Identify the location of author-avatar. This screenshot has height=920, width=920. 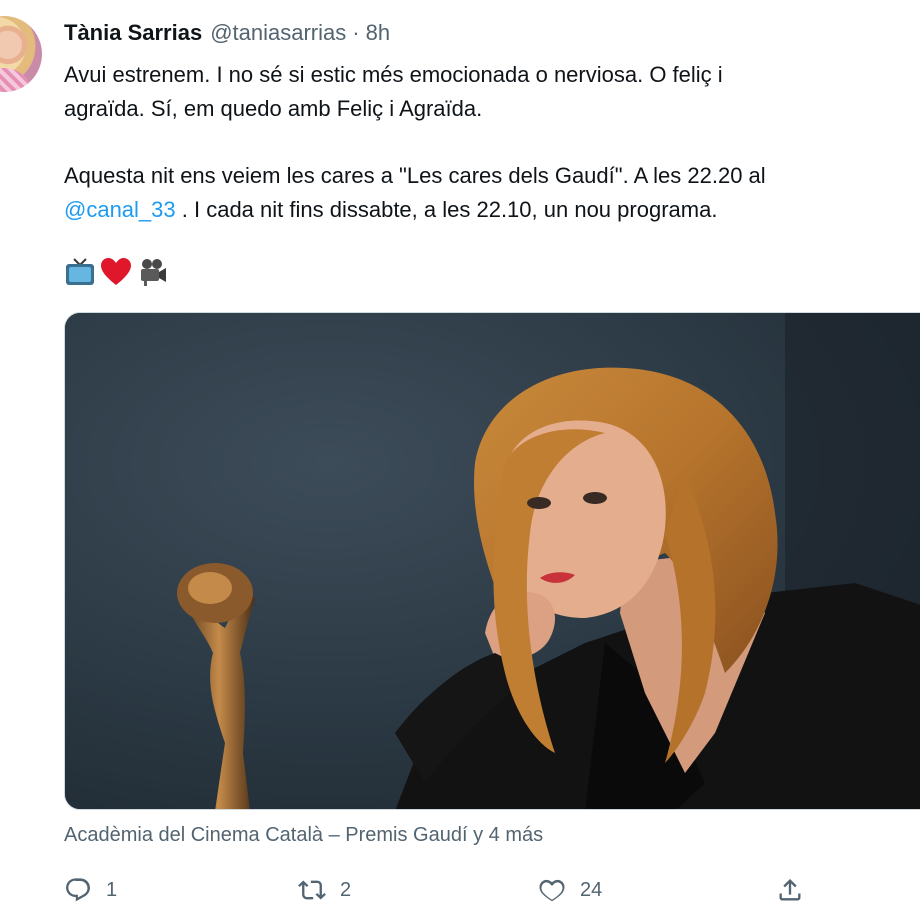
(21, 54).